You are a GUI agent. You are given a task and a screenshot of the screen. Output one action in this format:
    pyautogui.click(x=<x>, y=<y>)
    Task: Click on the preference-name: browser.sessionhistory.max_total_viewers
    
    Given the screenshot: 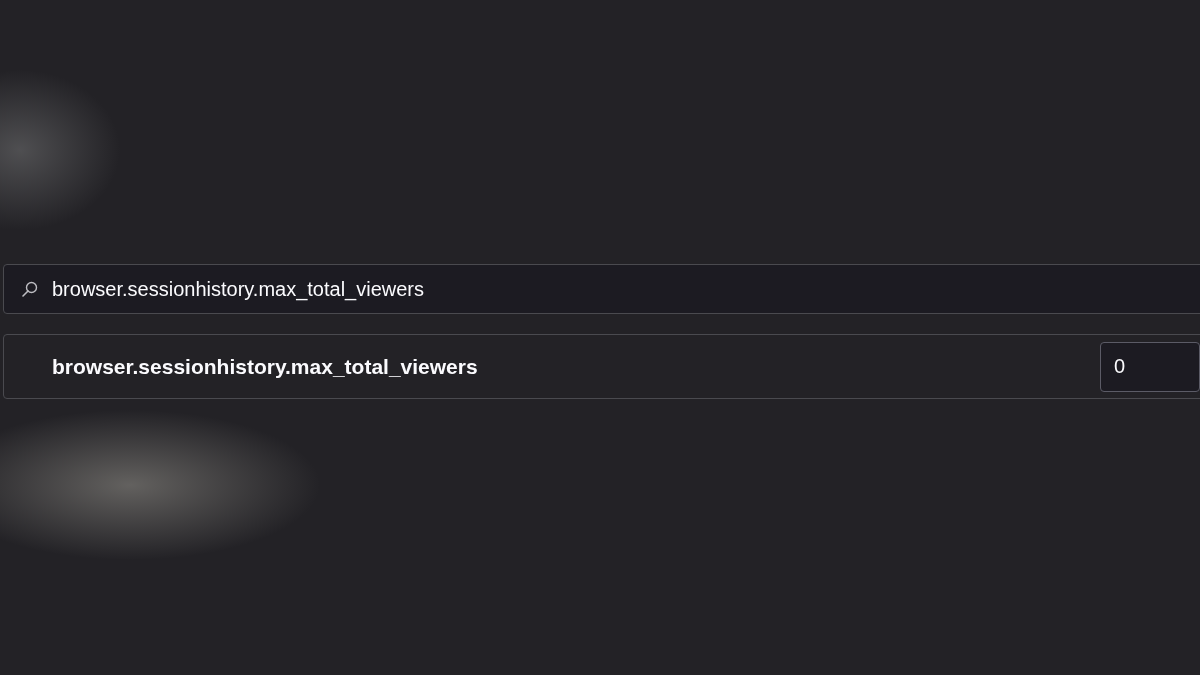 What is the action you would take?
    pyautogui.click(x=265, y=366)
    